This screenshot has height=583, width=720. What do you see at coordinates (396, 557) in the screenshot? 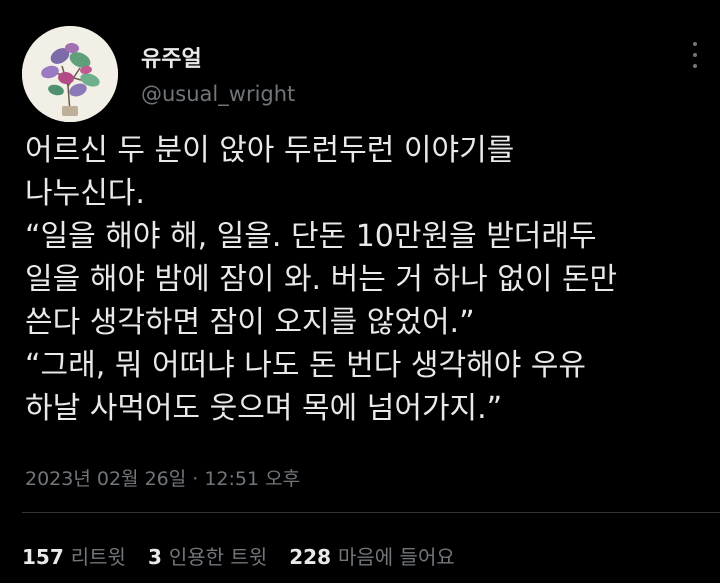
I see `like-count-label: 마음에 들어요` at bounding box center [396, 557].